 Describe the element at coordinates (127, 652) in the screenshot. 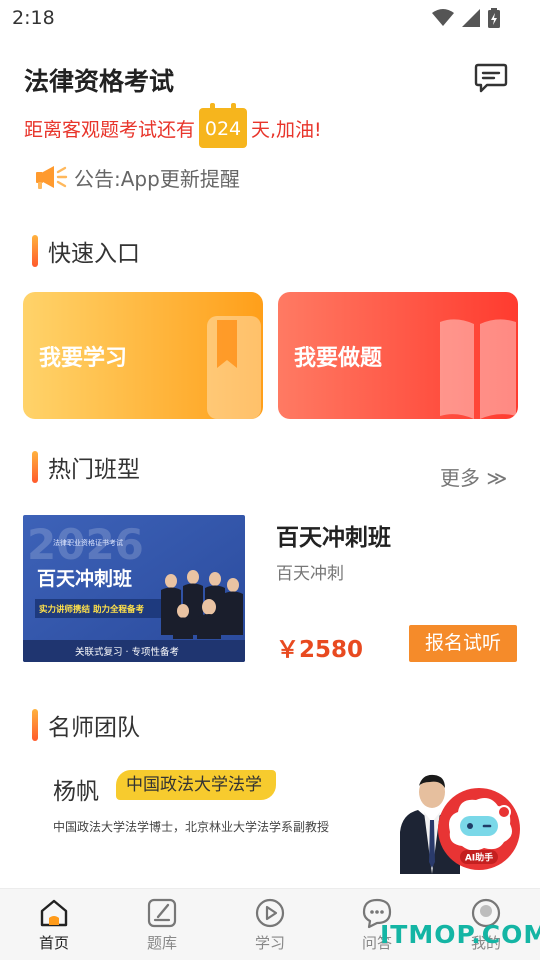

I see `cover-footer: 关联式复习 · 专项性备考` at that location.